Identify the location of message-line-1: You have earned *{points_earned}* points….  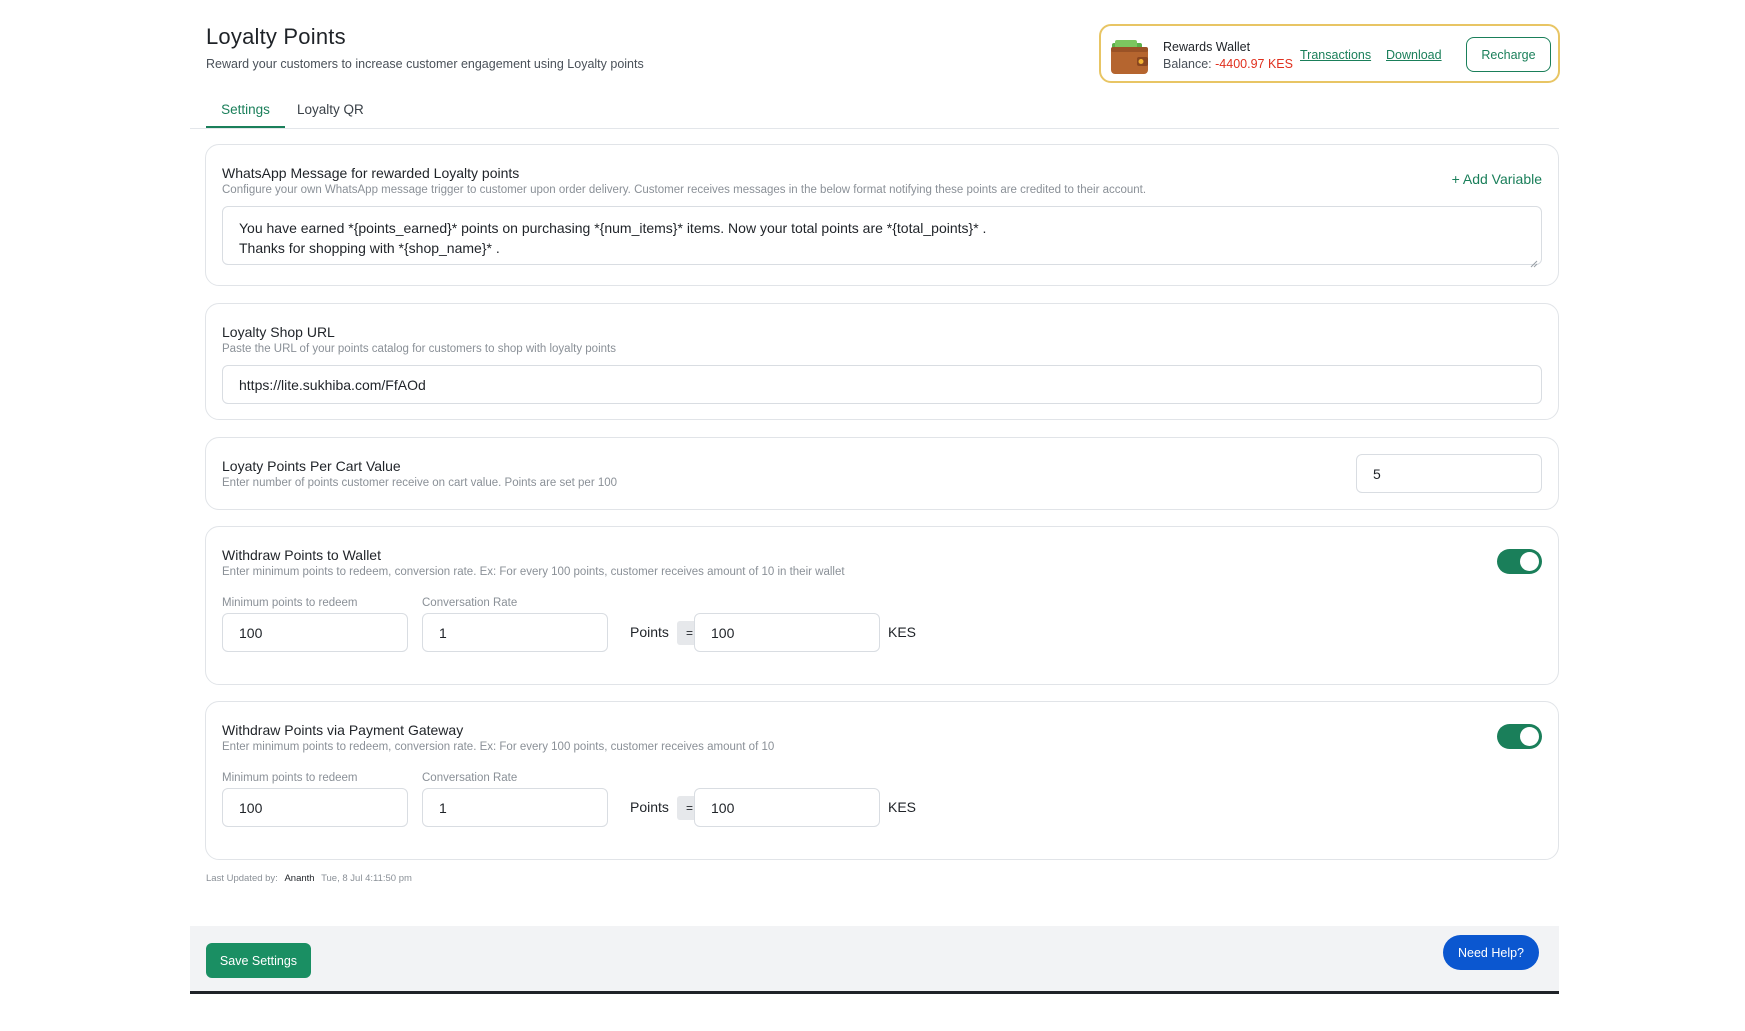
(613, 228).